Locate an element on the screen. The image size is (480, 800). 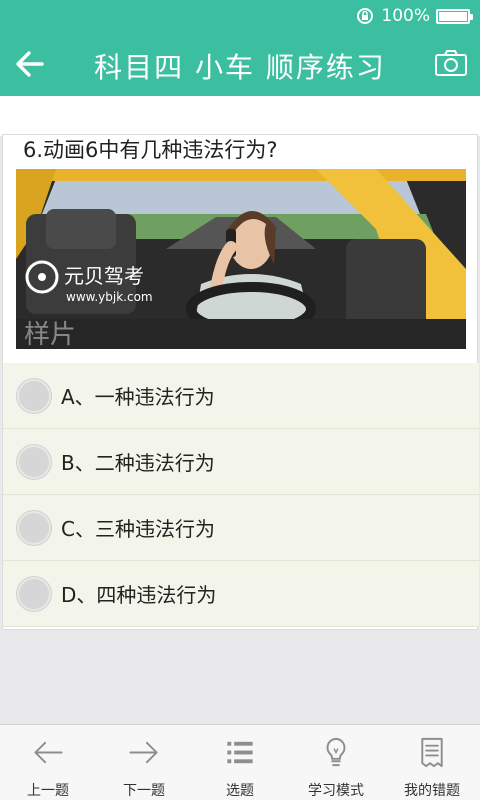
tab-label: 下一题 is located at coordinates (144, 791).